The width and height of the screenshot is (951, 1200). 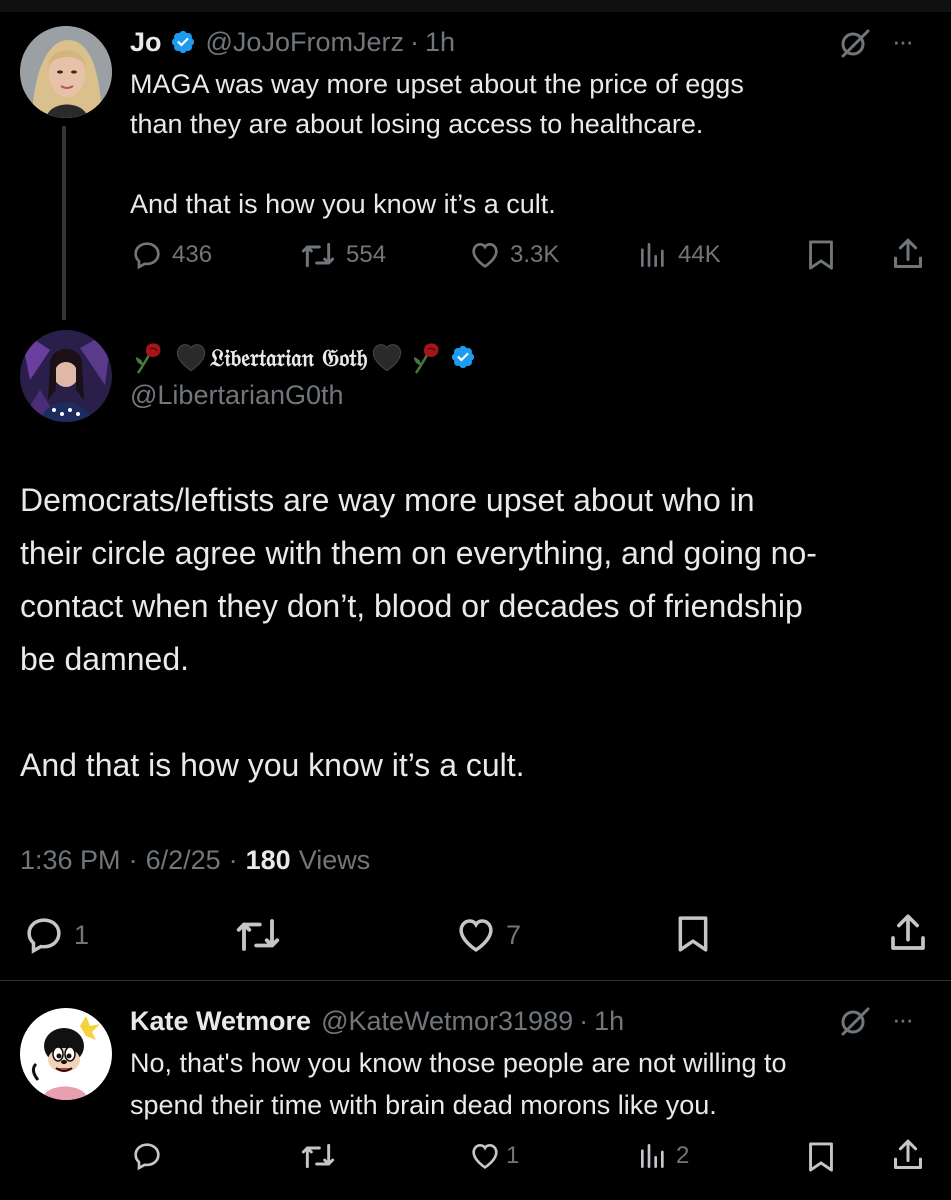 I want to click on avatar-kate-wetmore, so click(x=66, y=1054).